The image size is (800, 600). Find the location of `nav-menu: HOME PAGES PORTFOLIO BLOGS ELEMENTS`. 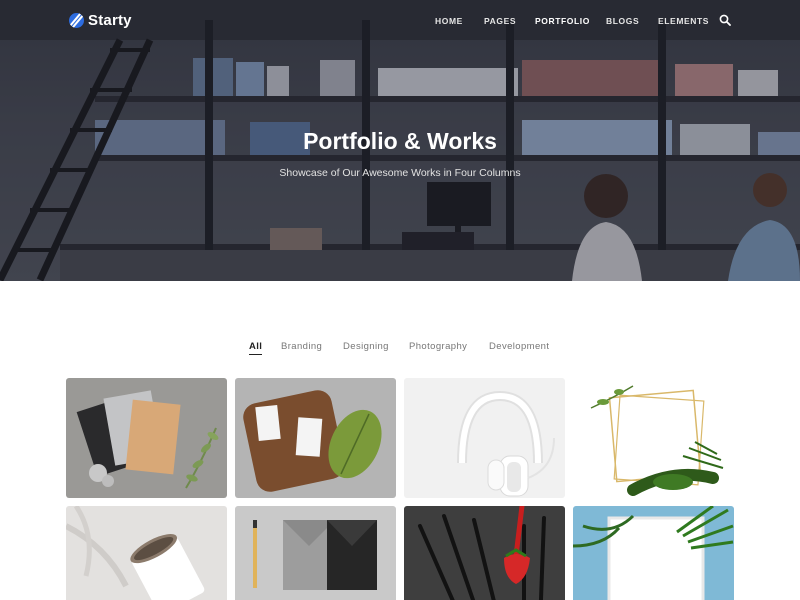

nav-menu: HOME PAGES PORTFOLIO BLOGS ELEMENTS is located at coordinates (400, 22).